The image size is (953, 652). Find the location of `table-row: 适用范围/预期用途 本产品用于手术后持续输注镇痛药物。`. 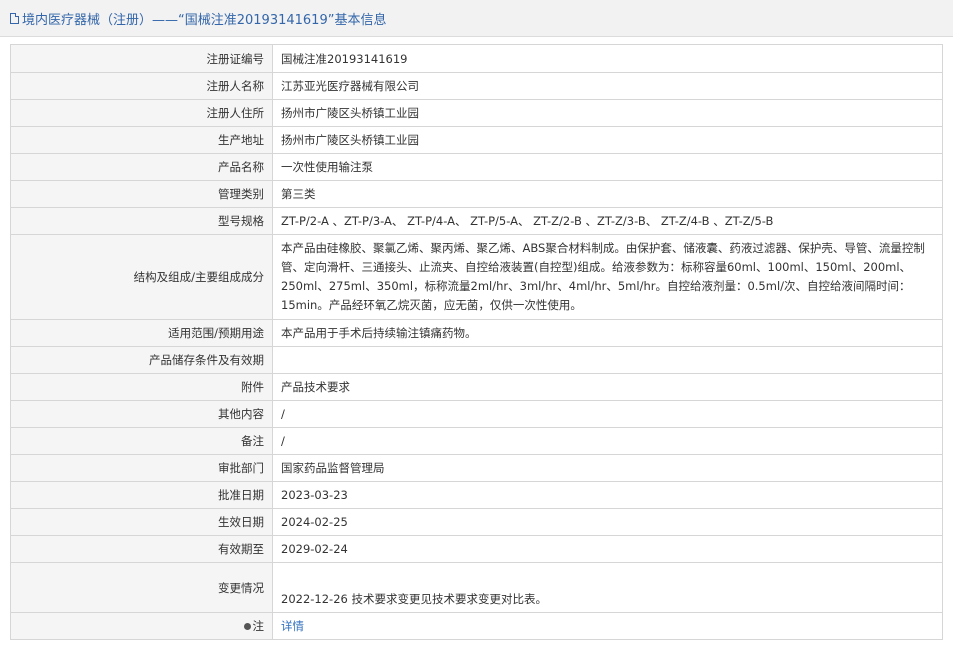

table-row: 适用范围/预期用途 本产品用于手术后持续输注镇痛药物。 is located at coordinates (476, 333).